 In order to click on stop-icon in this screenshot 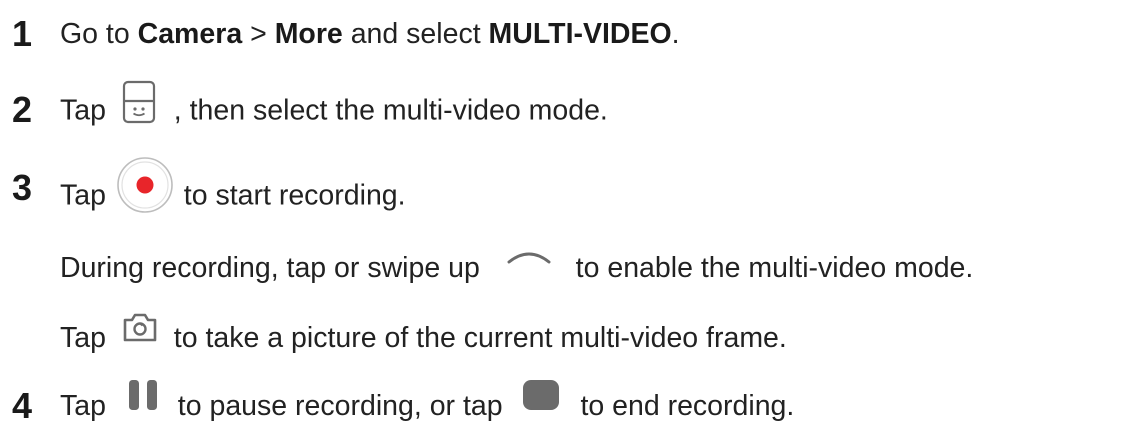, I will do `click(541, 395)`.